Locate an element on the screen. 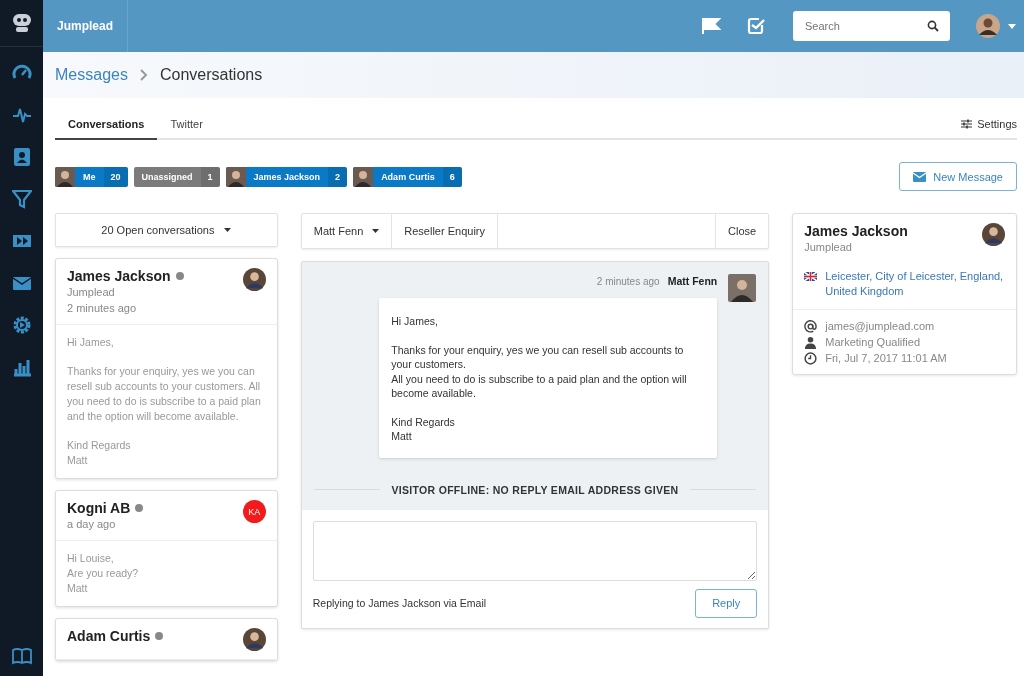  conversation-card: Kogni AB a day ago KA Hi Louise, Are you ready? Matt is located at coordinates (166, 548).